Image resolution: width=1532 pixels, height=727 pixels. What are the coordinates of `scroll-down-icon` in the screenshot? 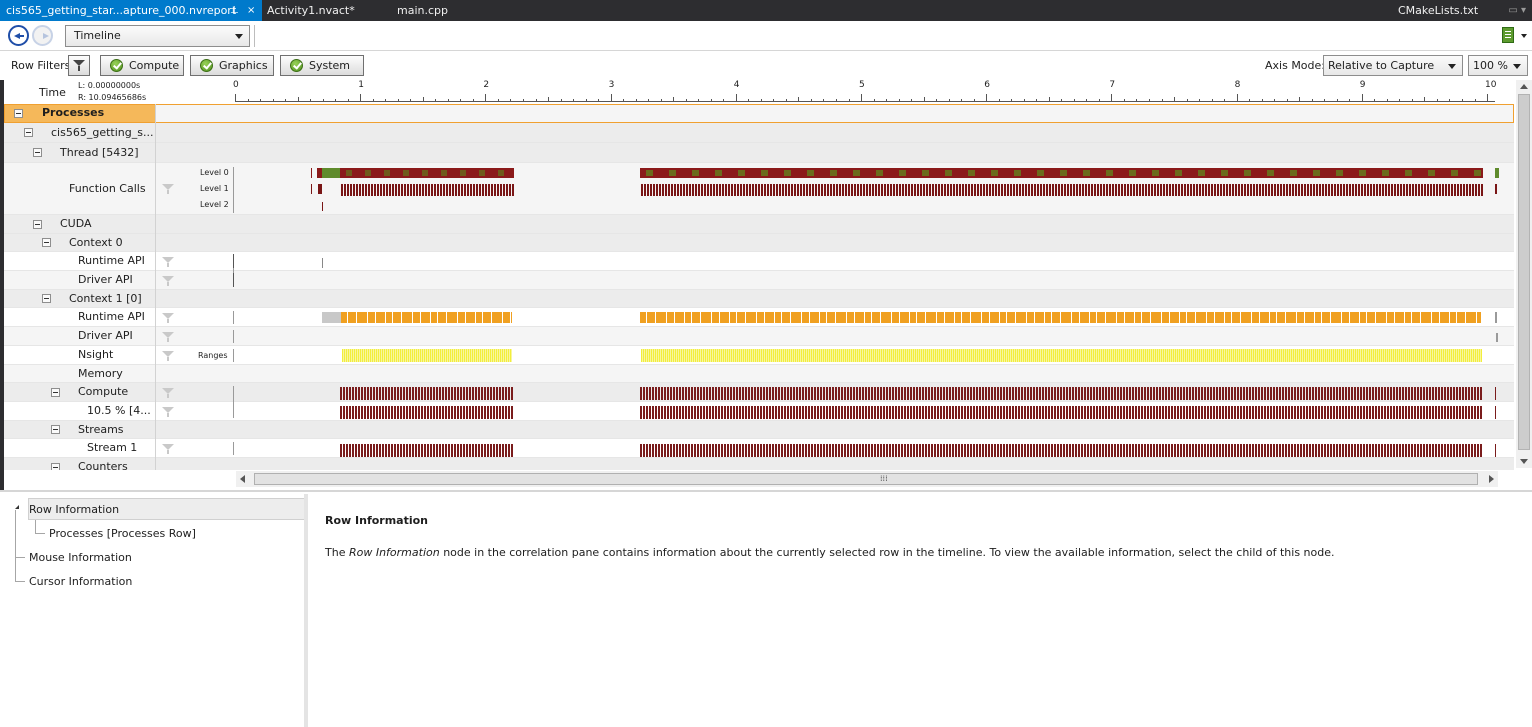 It's located at (1524, 461).